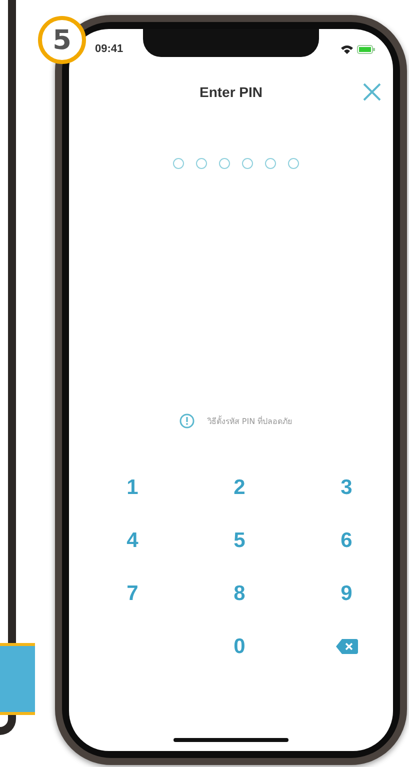  Describe the element at coordinates (346, 488) in the screenshot. I see `digit-key: 3` at that location.